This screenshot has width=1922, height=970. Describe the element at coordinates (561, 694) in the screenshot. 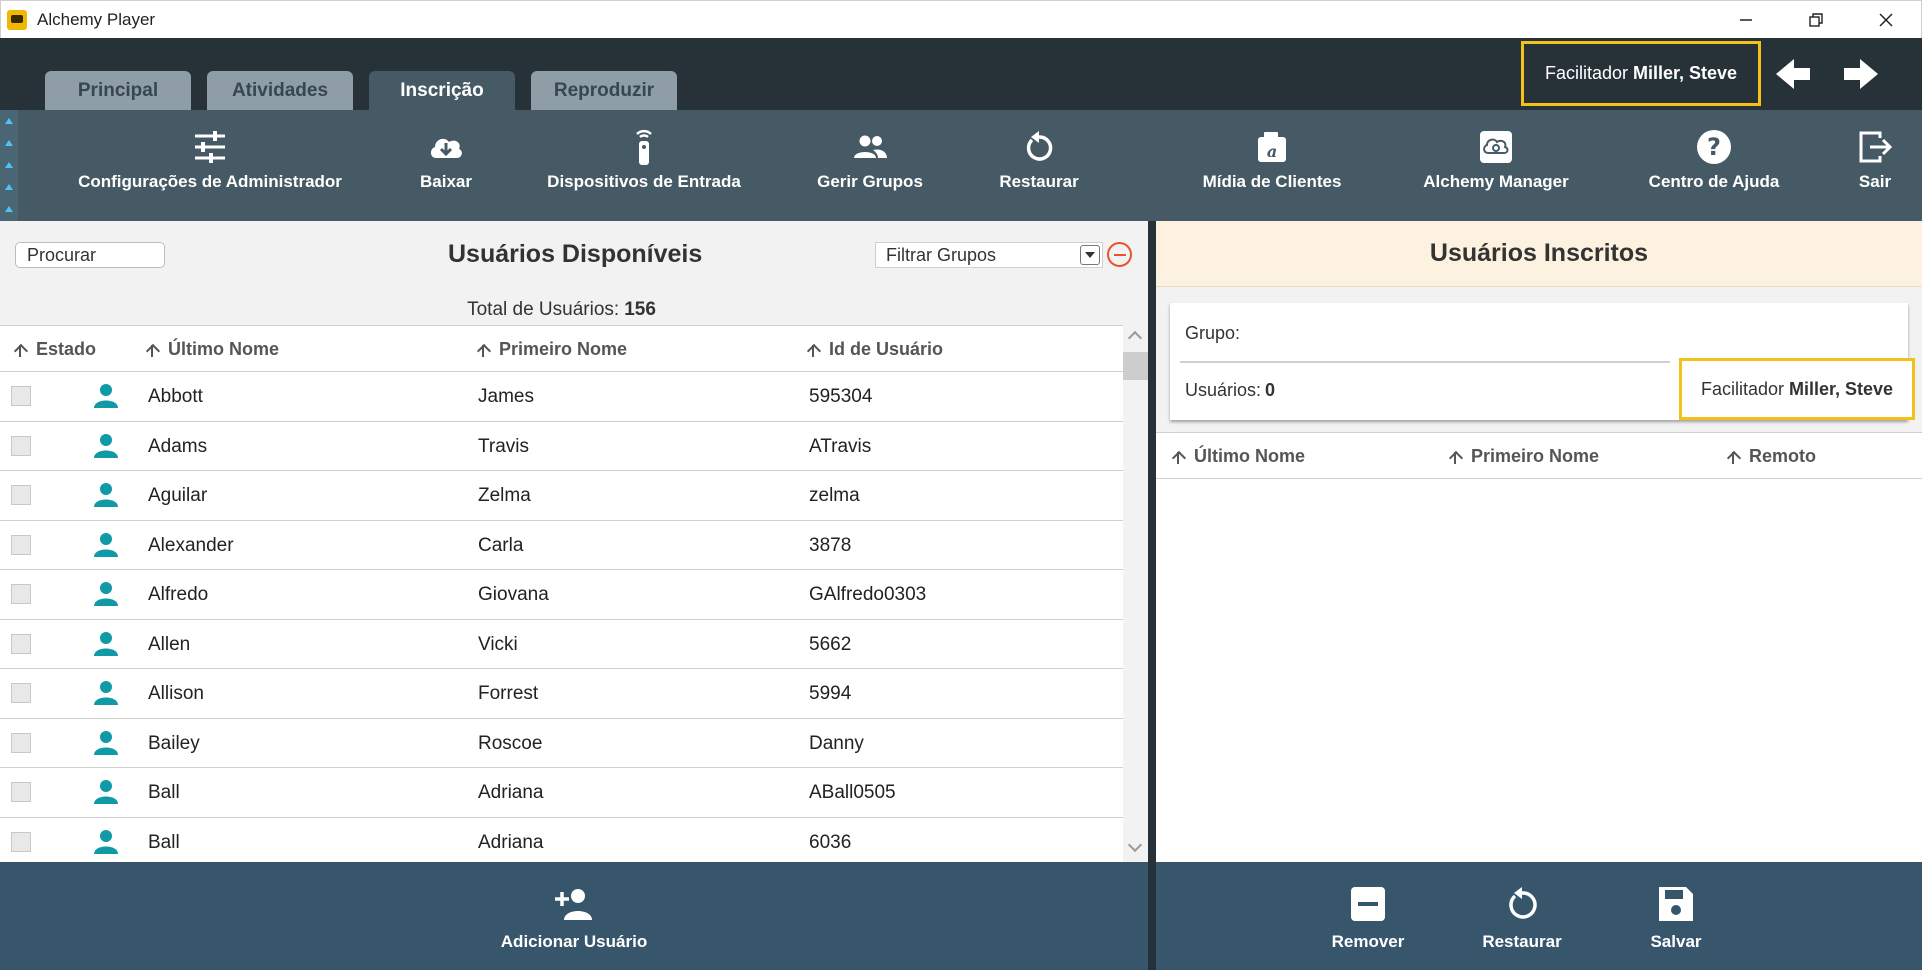

I see `table-row: Allison Forrest 5994` at that location.